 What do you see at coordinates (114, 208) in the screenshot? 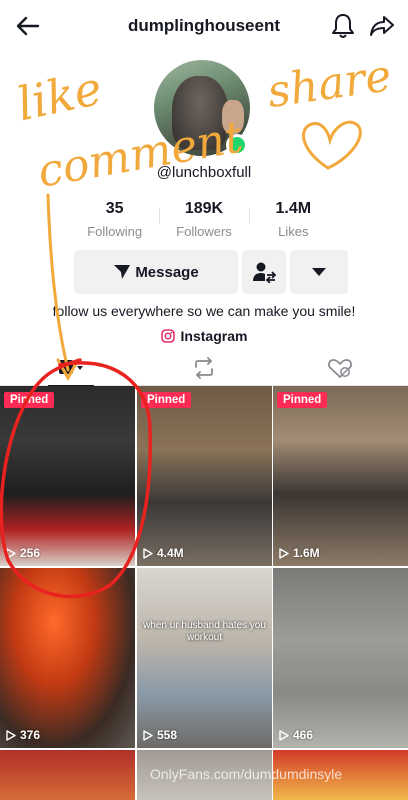
I see `stat-value: 35` at bounding box center [114, 208].